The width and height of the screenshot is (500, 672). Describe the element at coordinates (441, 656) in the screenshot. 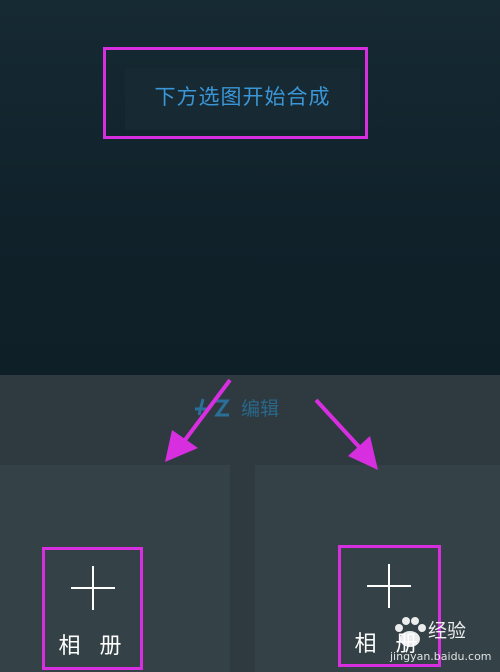

I see `watermark-url: jingyan.baidu.com` at that location.